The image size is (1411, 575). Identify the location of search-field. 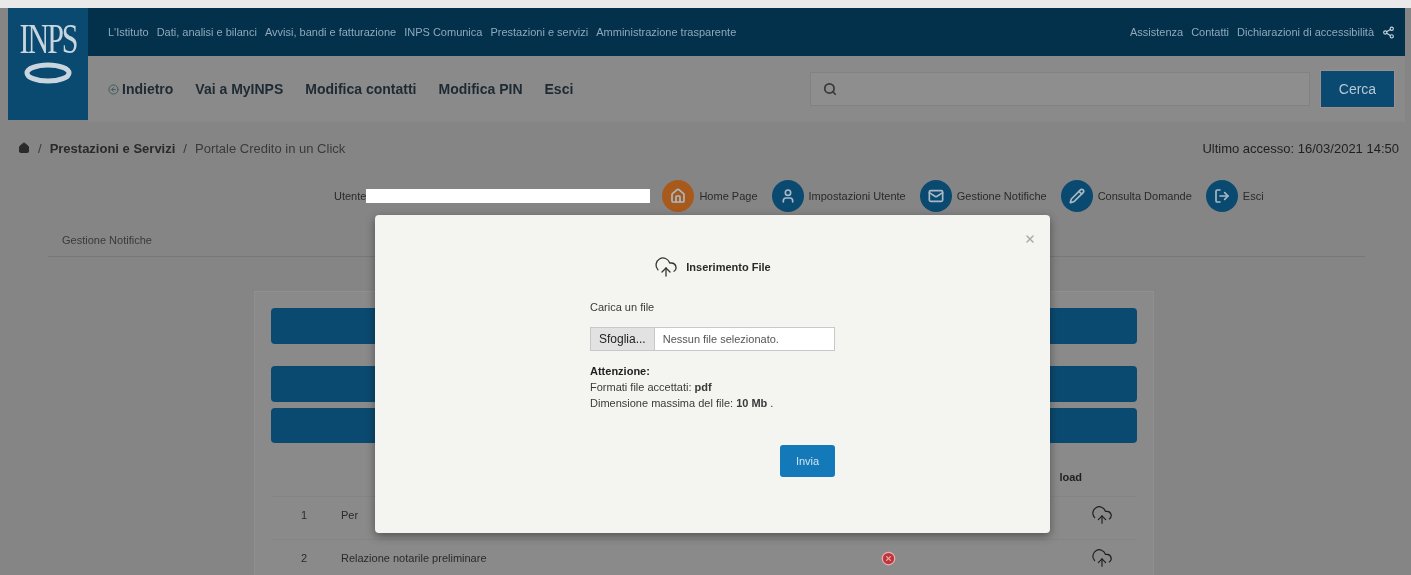
(1060, 89).